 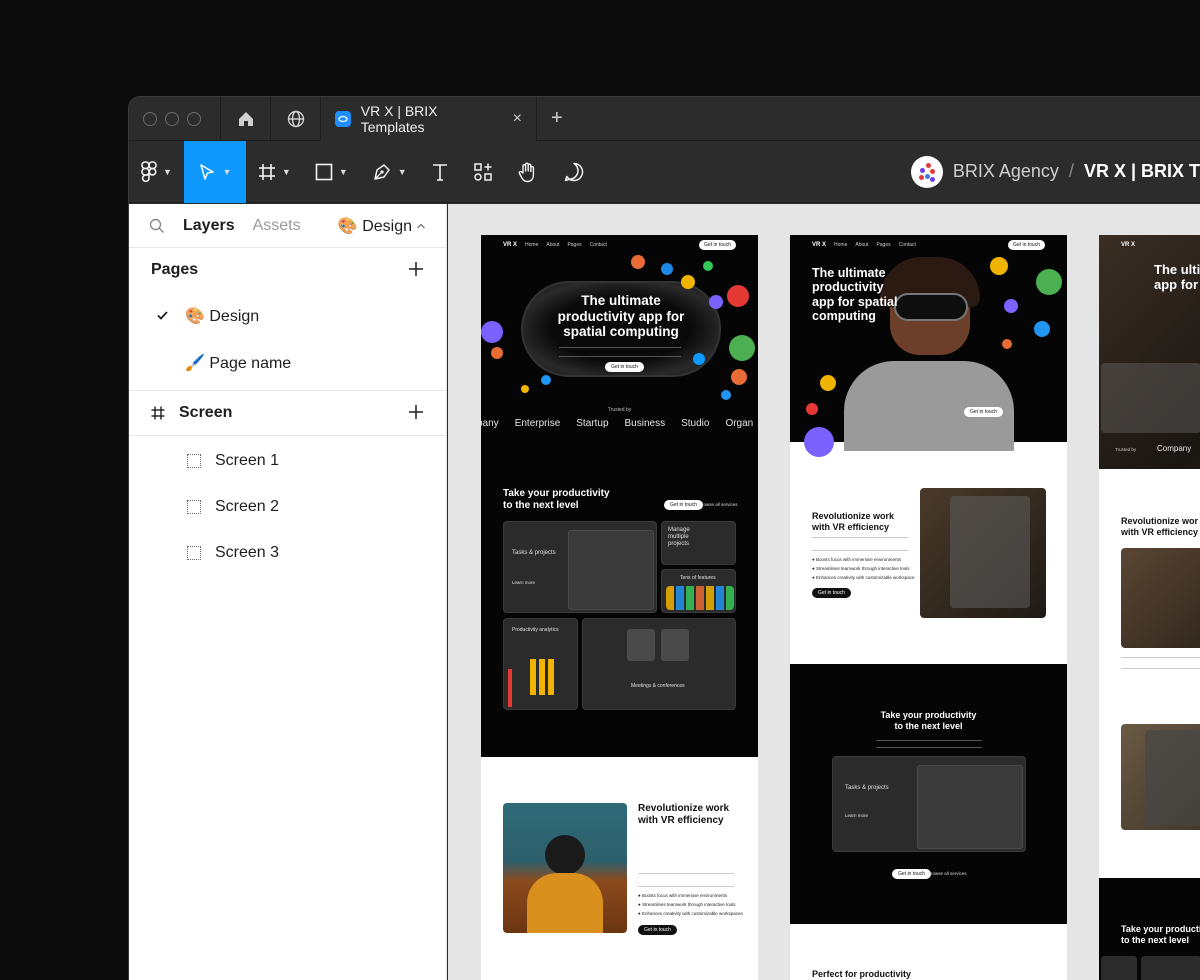 What do you see at coordinates (535, 630) in the screenshot?
I see `card-analytics-title: Productivity analytics` at bounding box center [535, 630].